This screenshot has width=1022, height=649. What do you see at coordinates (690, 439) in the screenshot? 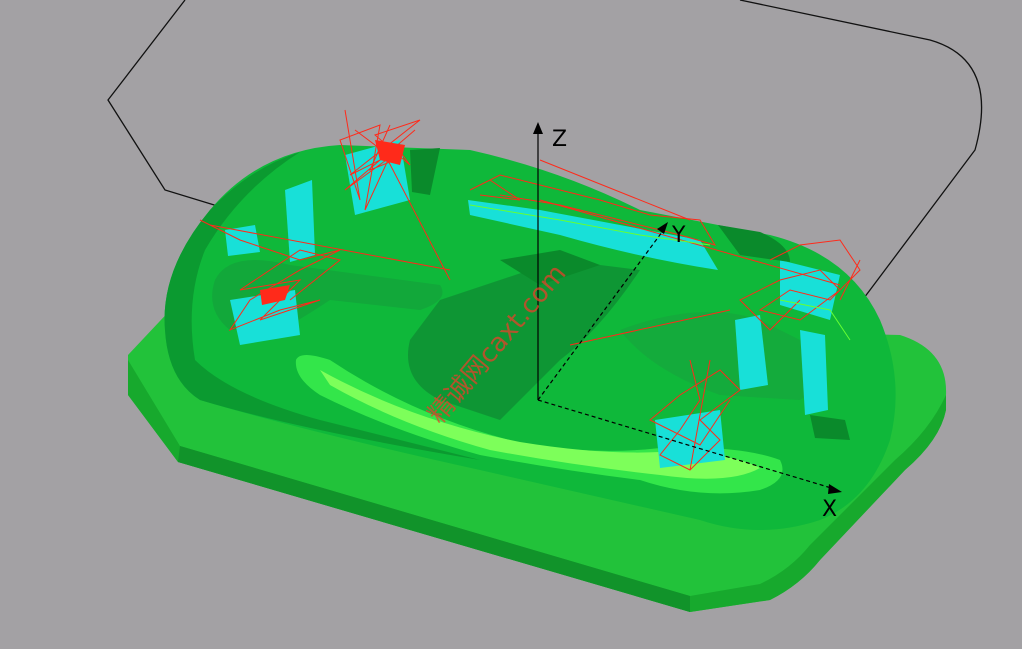
I see `cyan-wall-bottom` at bounding box center [690, 439].